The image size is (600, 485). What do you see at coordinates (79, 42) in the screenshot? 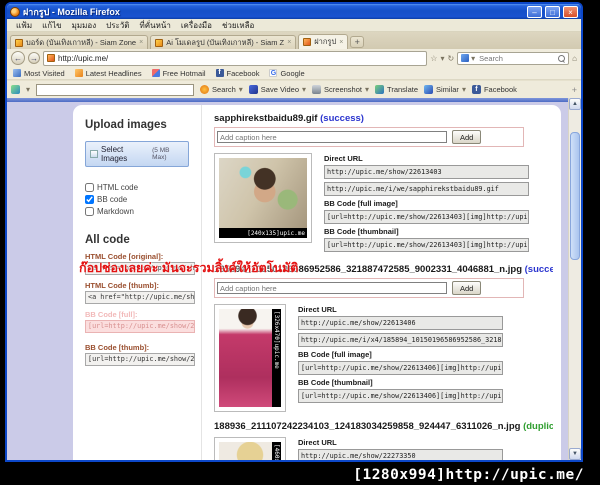
I see `tab-siamzone-board: บอร์ด (บันเทิงเกาหลี) - Siam Zone ×` at bounding box center [79, 42].